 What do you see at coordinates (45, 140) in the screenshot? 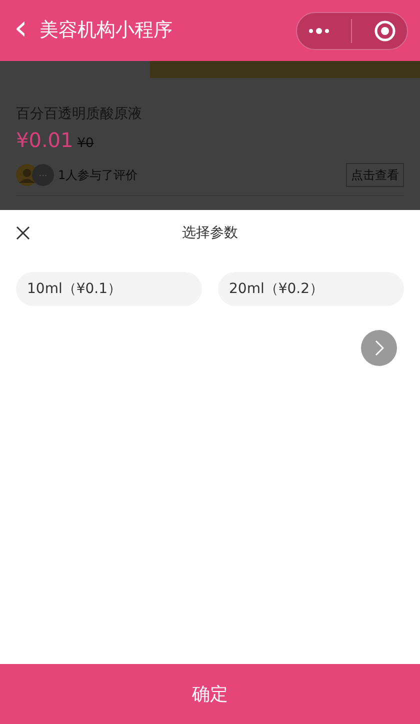
I see `price: ¥0.01` at bounding box center [45, 140].